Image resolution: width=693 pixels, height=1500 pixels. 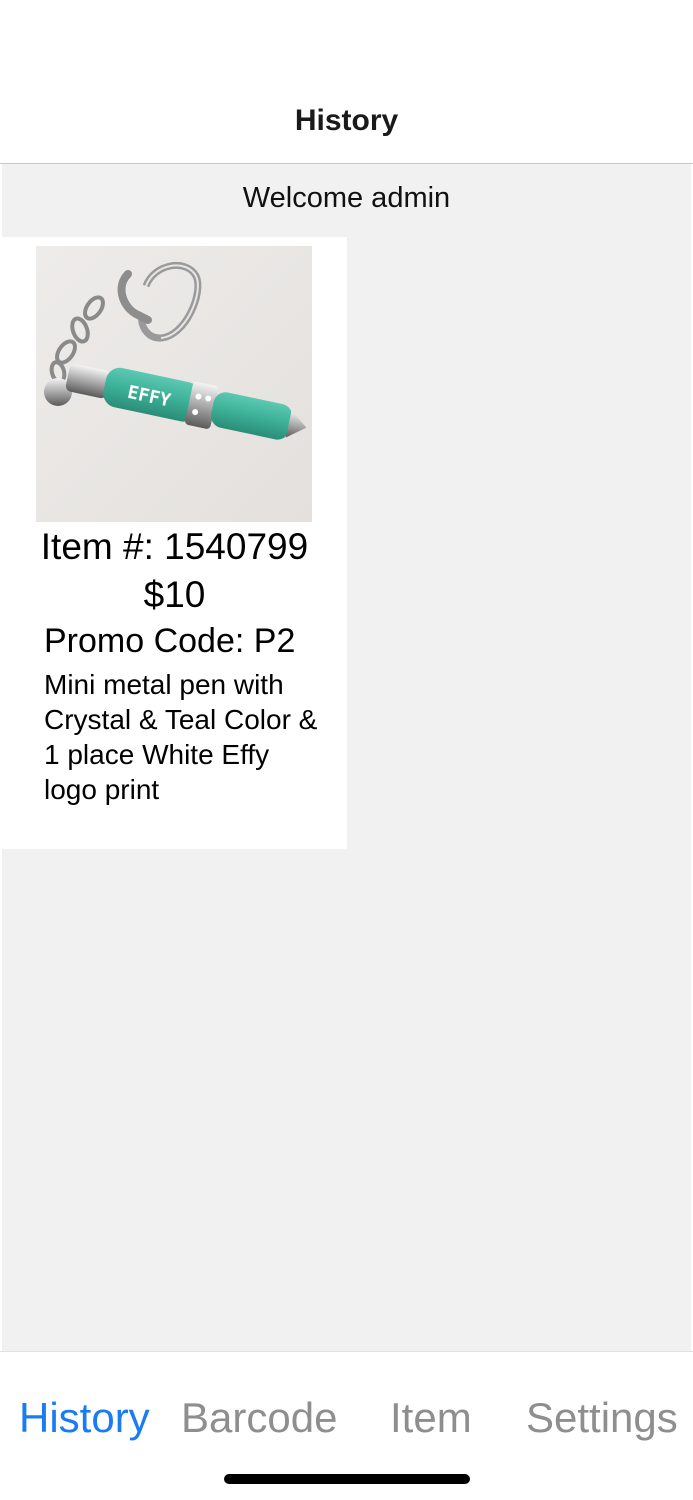 What do you see at coordinates (346, 82) in the screenshot?
I see `navigation-bar: History` at bounding box center [346, 82].